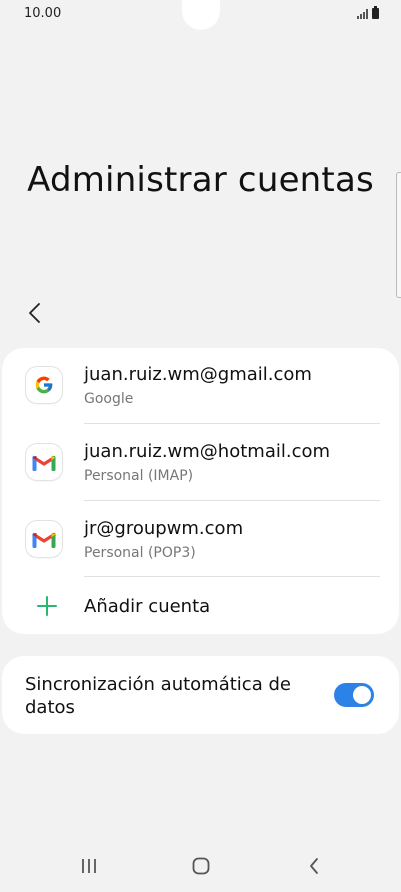 The width and height of the screenshot is (401, 892). What do you see at coordinates (200, 463) in the screenshot?
I see `account-row-hotmail: juan.ruiz.wm@hotmail.com Personal (IMAP)` at bounding box center [200, 463].